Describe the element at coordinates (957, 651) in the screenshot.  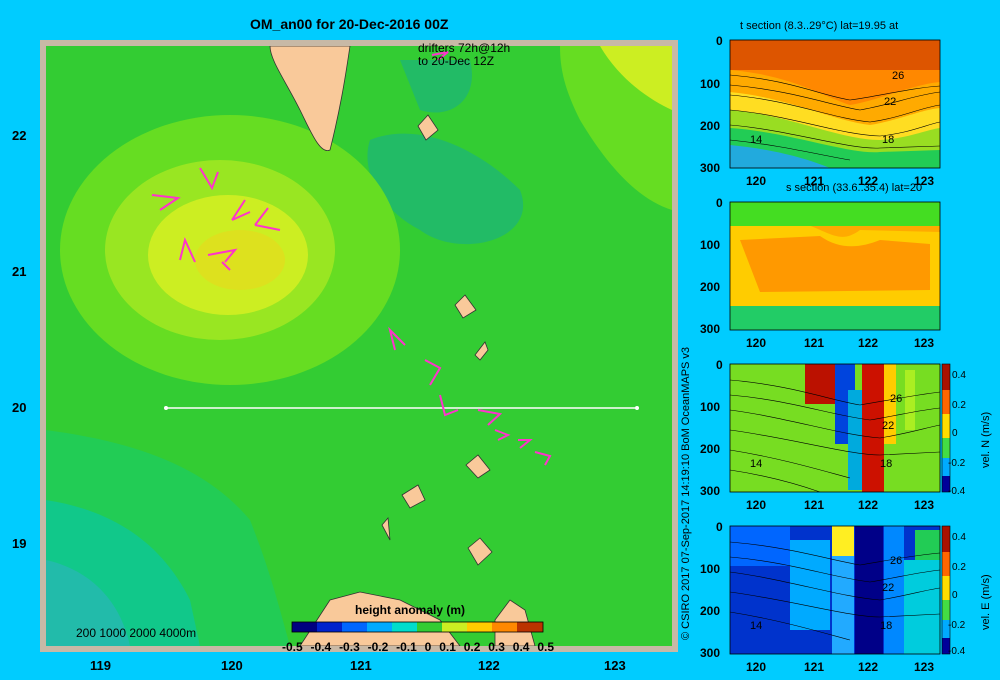
I see `p4-cb-m04: -0.4` at that location.